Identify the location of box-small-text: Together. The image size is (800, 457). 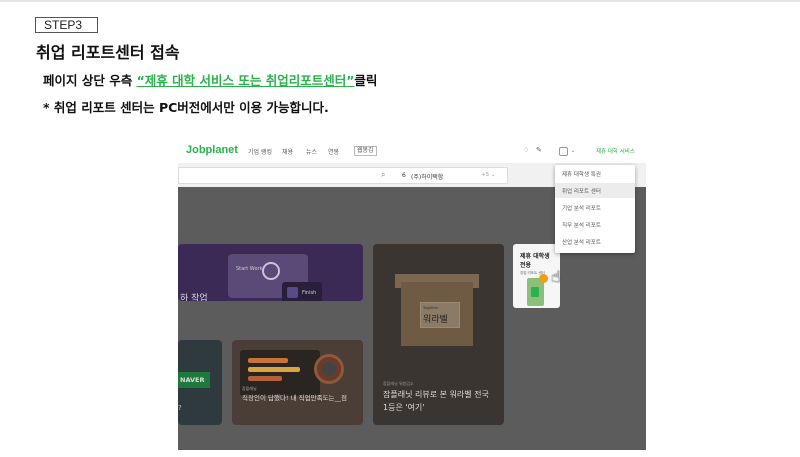
(431, 308).